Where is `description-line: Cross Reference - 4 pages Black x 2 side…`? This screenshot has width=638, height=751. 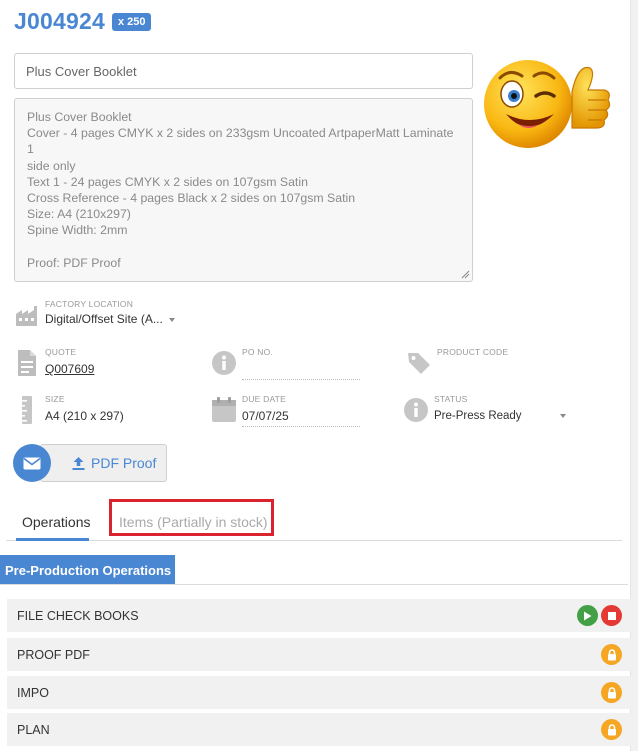 description-line: Cross Reference - 4 pages Black x 2 side… is located at coordinates (191, 198).